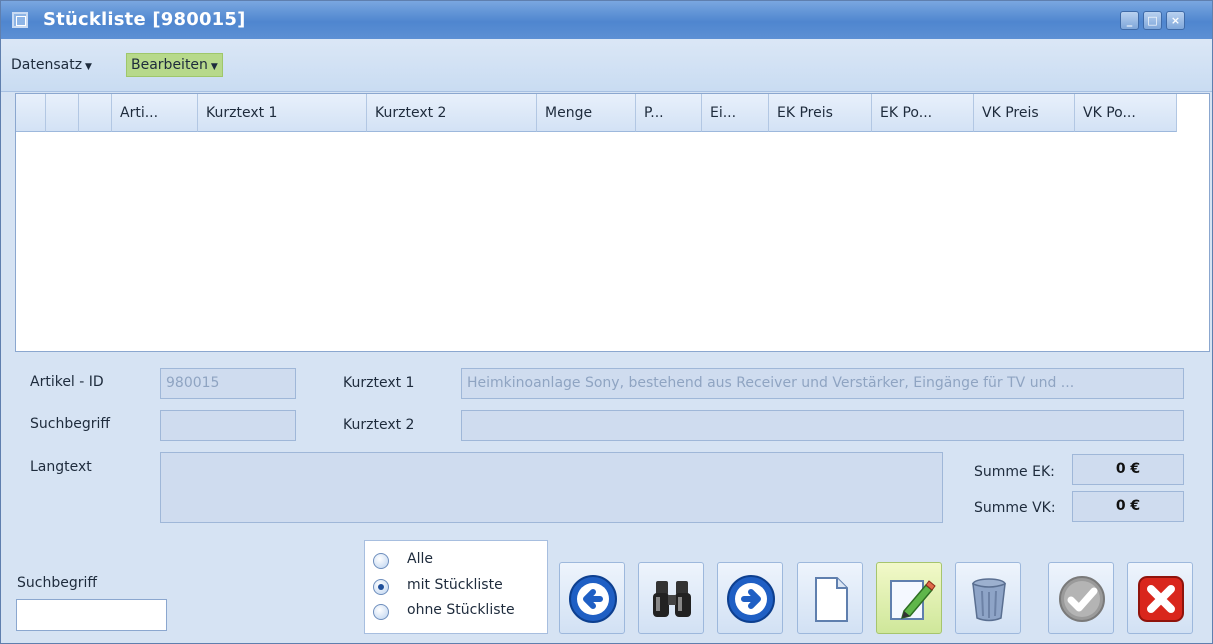 The height and width of the screenshot is (644, 1213). I want to click on delete-button, so click(988, 598).